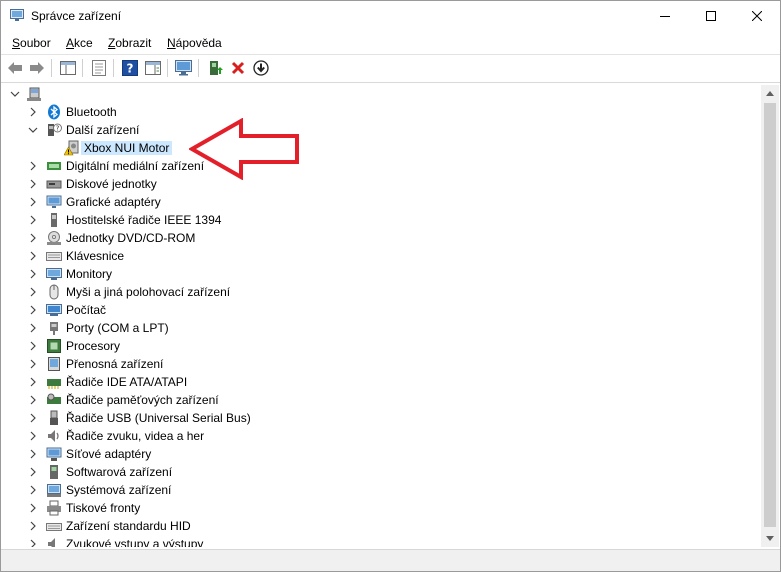  What do you see at coordinates (54, 384) in the screenshot?
I see `ide-controller-icon` at bounding box center [54, 384].